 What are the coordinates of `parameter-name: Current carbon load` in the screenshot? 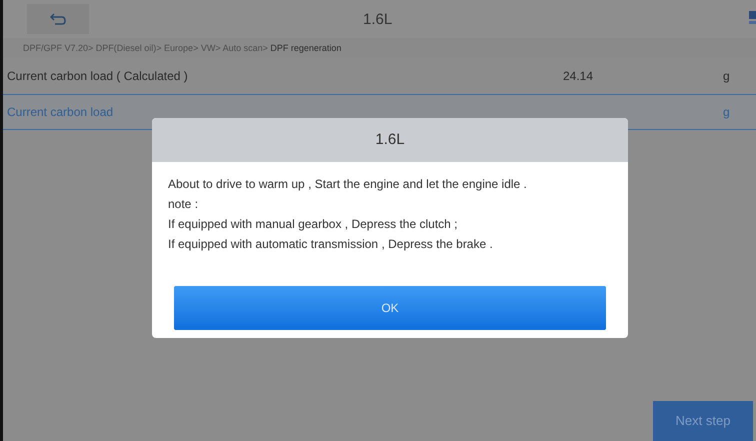 It's located at (60, 112).